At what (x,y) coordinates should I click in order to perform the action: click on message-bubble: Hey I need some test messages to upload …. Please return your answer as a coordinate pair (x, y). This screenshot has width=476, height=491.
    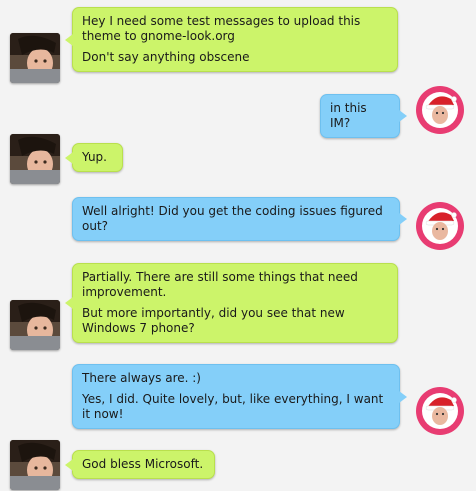
    Looking at the image, I should click on (231, 39).